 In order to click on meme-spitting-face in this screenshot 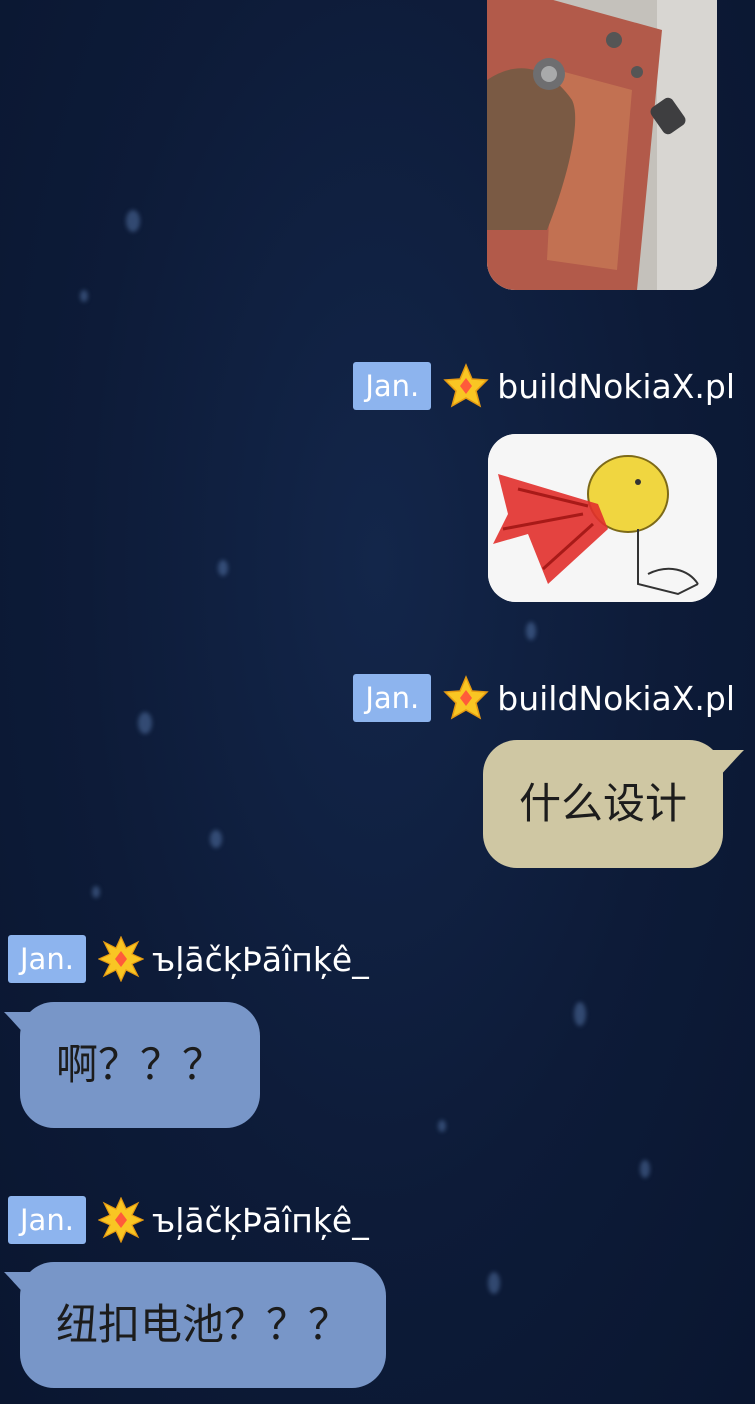, I will do `click(602, 518)`.